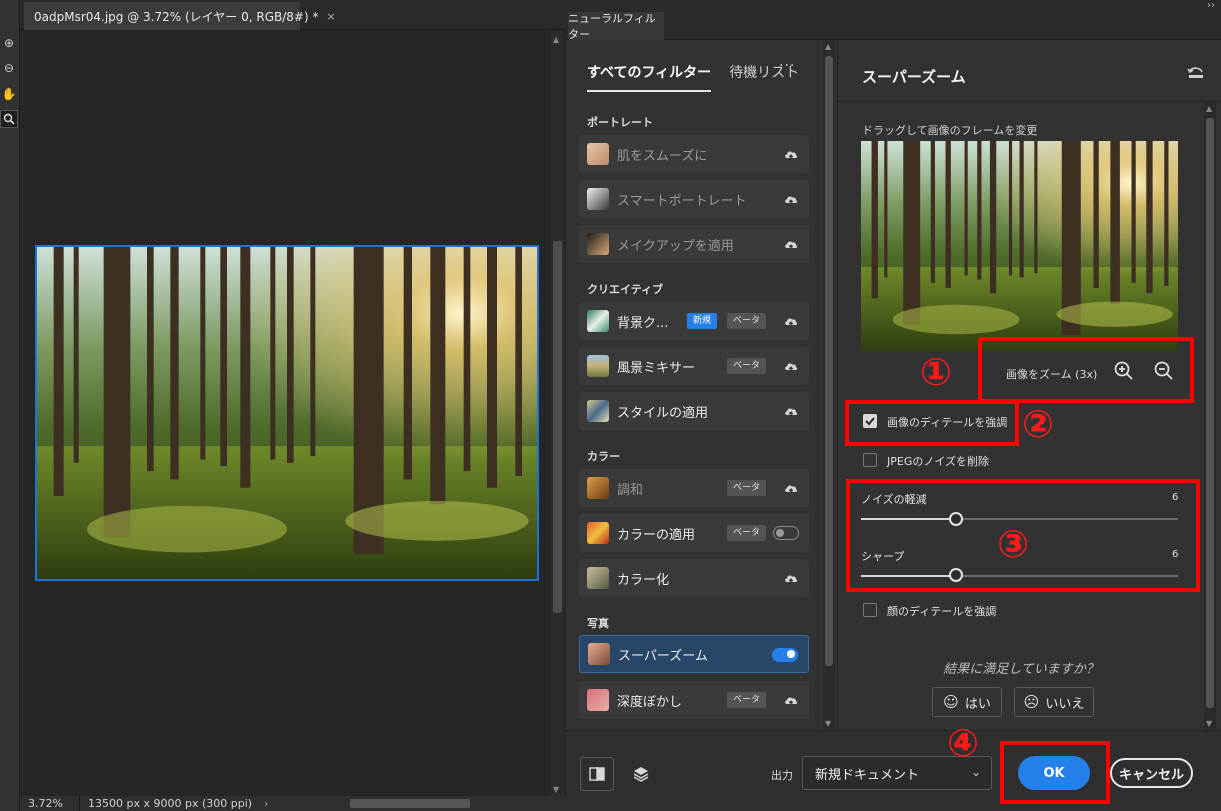 The image size is (1221, 811). Describe the element at coordinates (598, 244) in the screenshot. I see `makeup-transfer-thumbnail` at that location.